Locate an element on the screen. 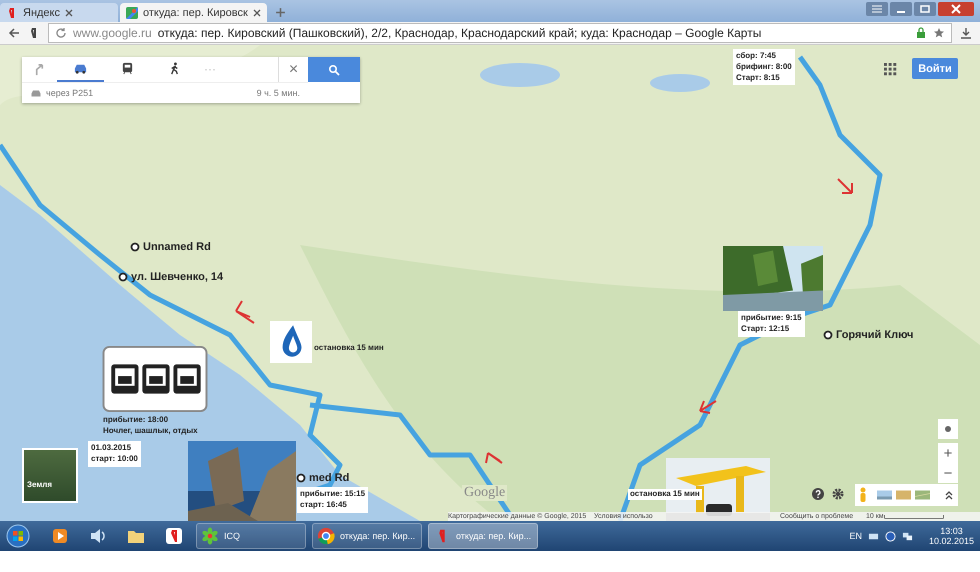 The width and height of the screenshot is (980, 572). star-icon is located at coordinates (939, 33).